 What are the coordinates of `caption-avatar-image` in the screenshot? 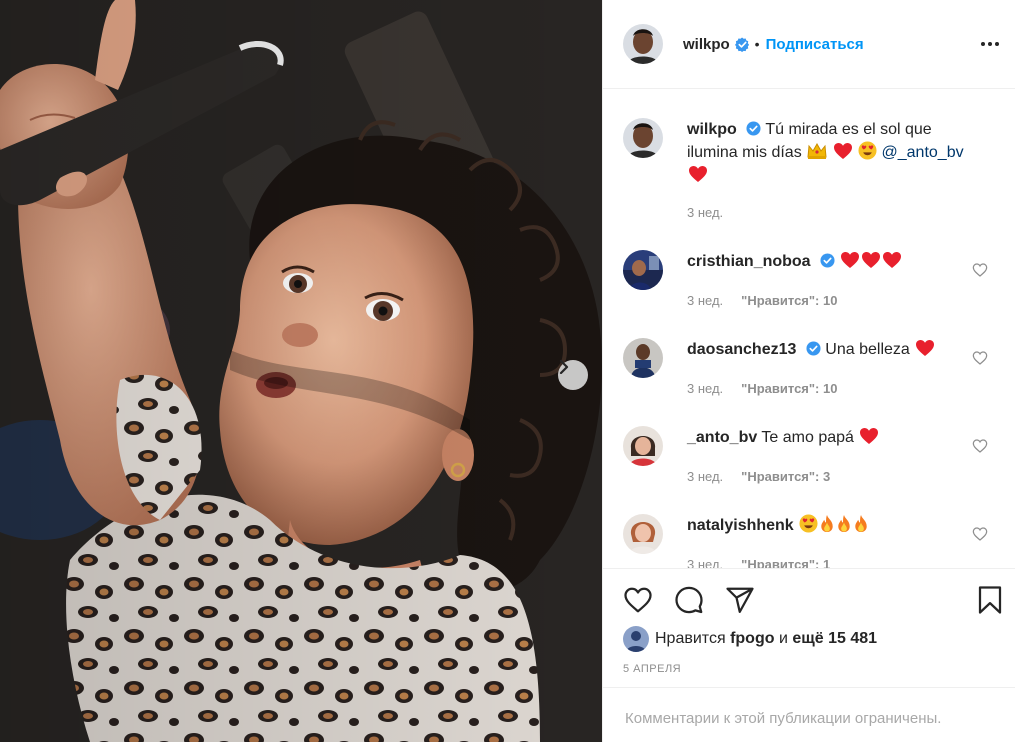 It's located at (643, 138).